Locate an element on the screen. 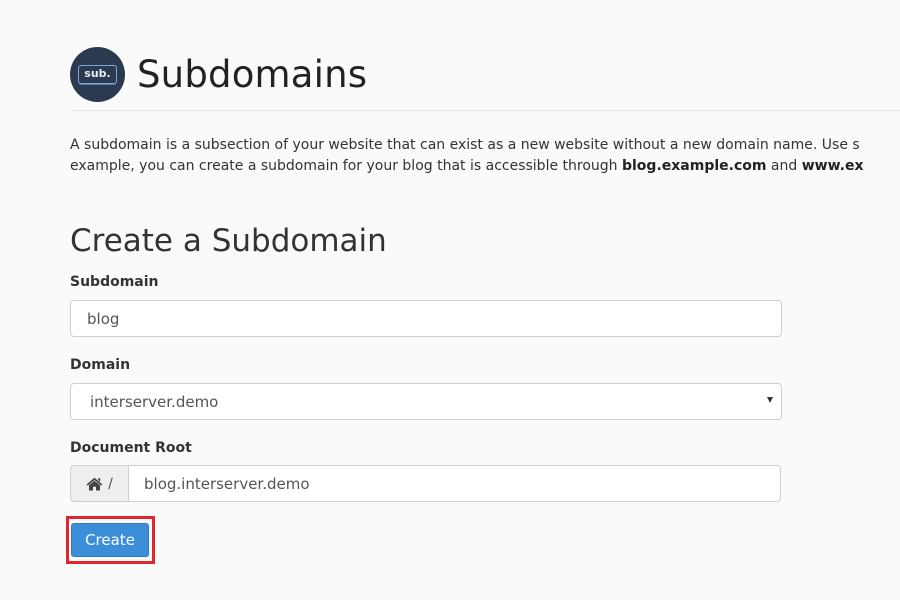 The width and height of the screenshot is (900, 600). header-divider is located at coordinates (485, 110).